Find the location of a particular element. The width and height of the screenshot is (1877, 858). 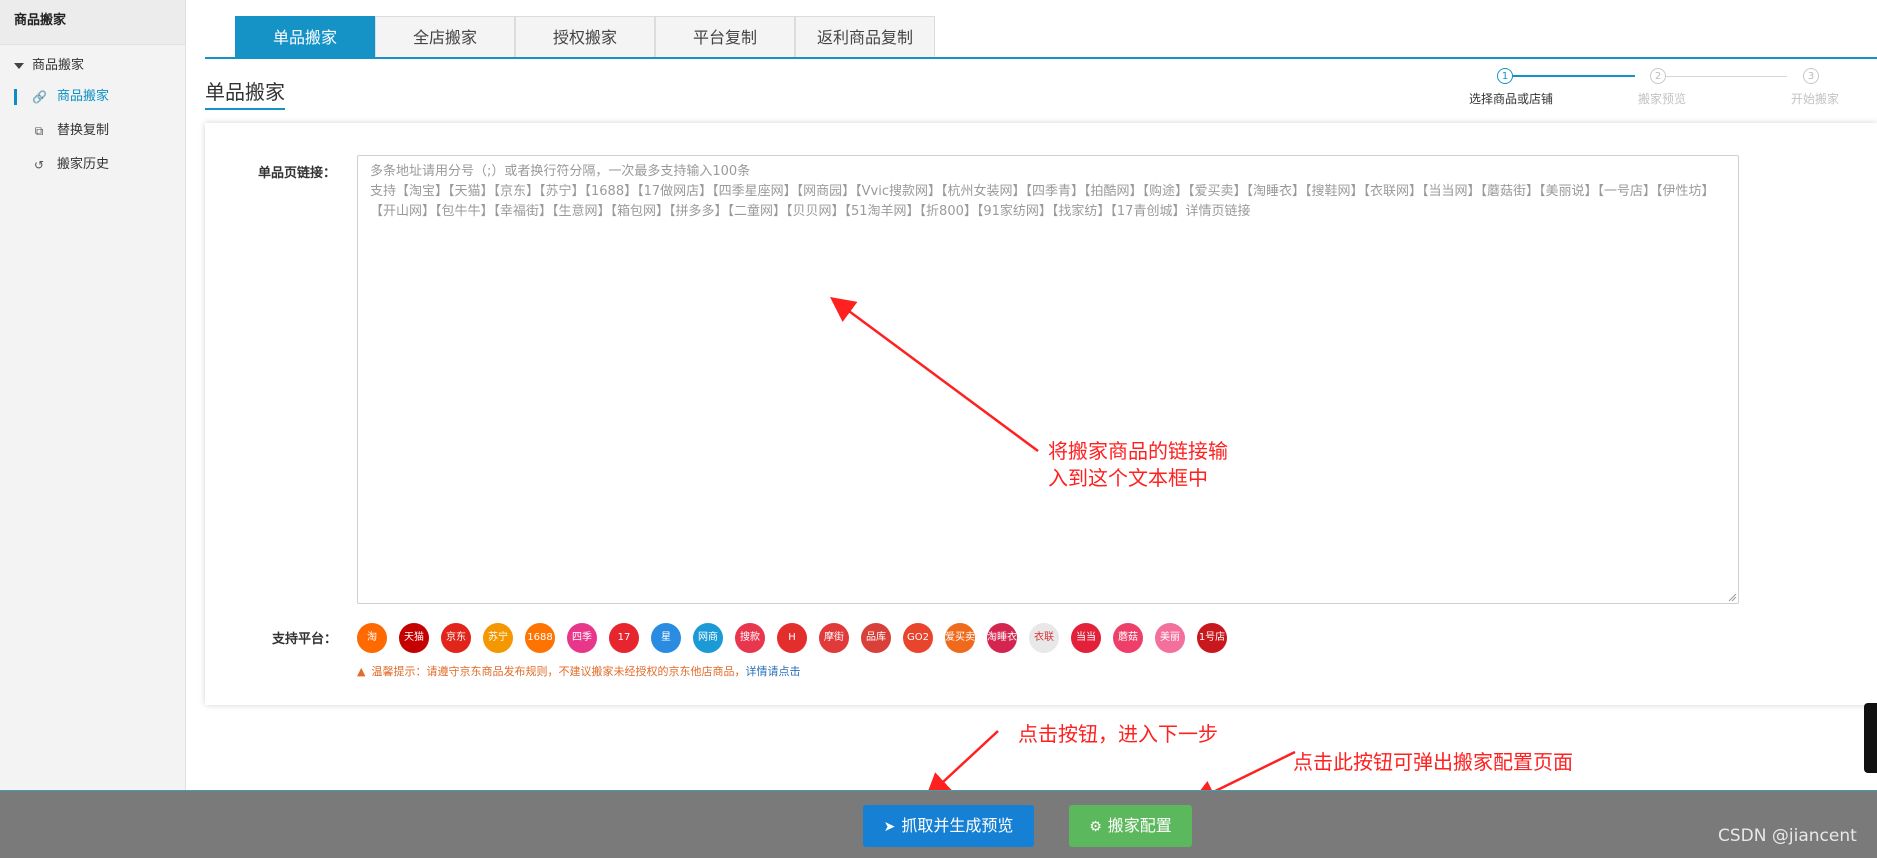

platform-icon: 淘 is located at coordinates (372, 638).